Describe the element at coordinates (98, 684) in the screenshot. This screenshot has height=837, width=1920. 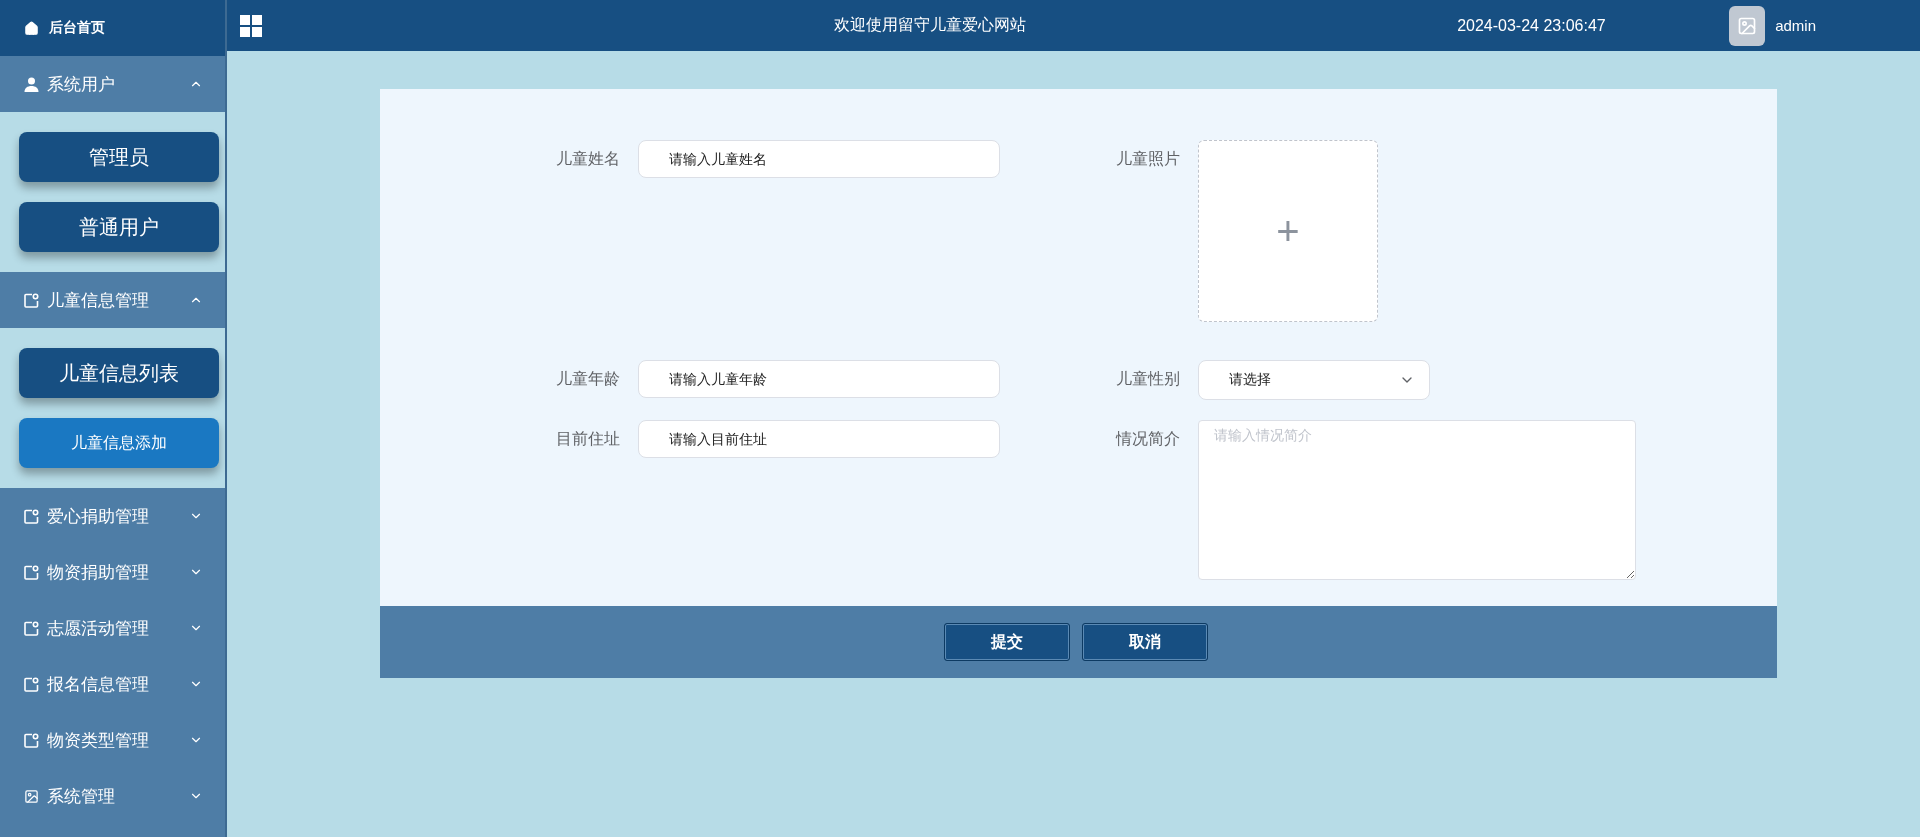
I see `group-label: 报名信息管理` at that location.